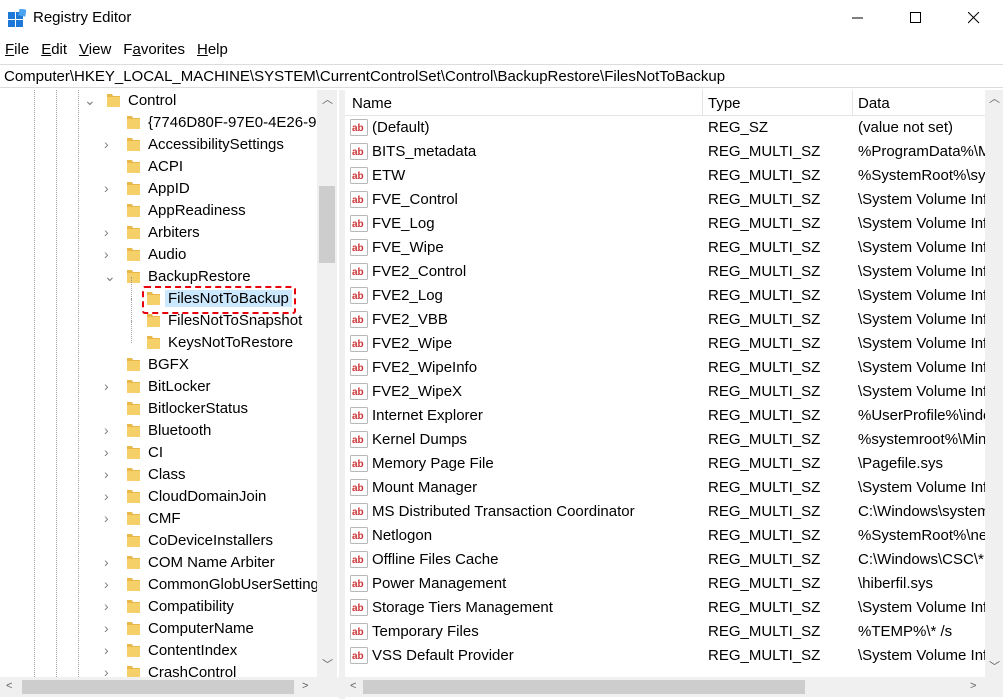 This screenshot has width=1003, height=699. Describe the element at coordinates (158, 519) in the screenshot. I see `tree-item: › CMF` at that location.